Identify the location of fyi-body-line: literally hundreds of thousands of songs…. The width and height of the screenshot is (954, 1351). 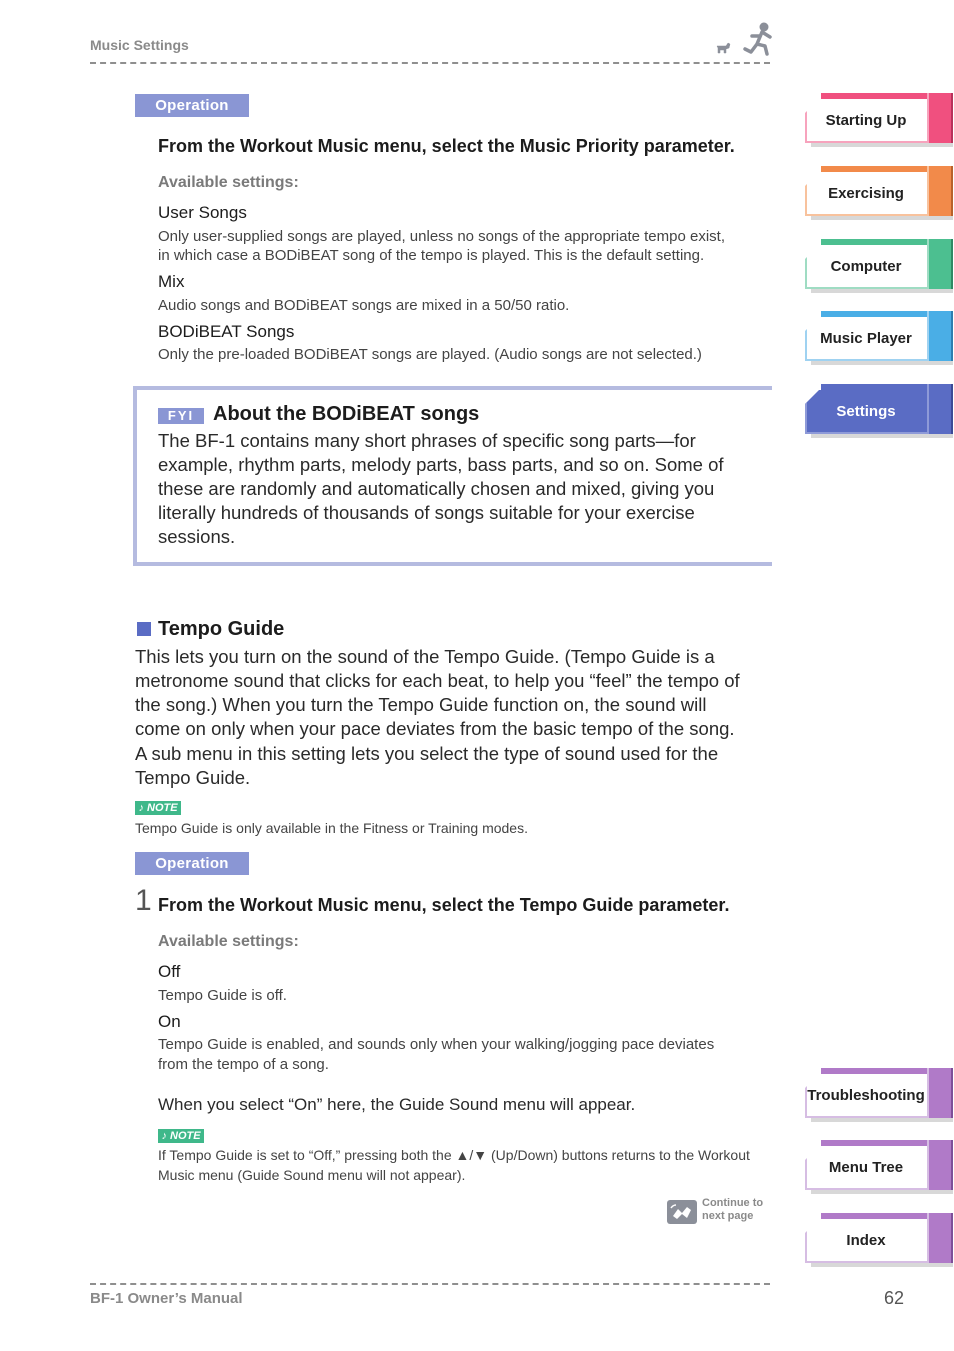
(426, 512).